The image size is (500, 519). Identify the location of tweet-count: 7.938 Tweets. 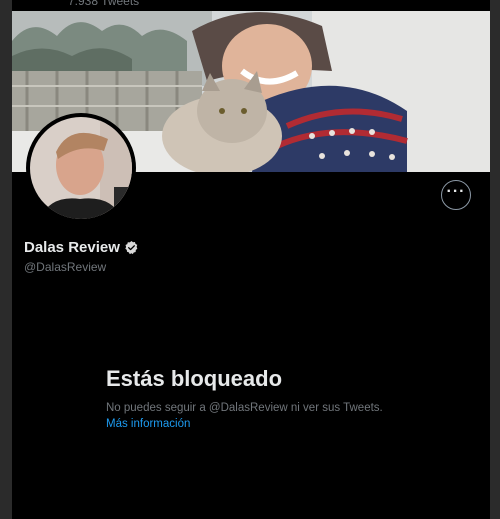
(104, 4).